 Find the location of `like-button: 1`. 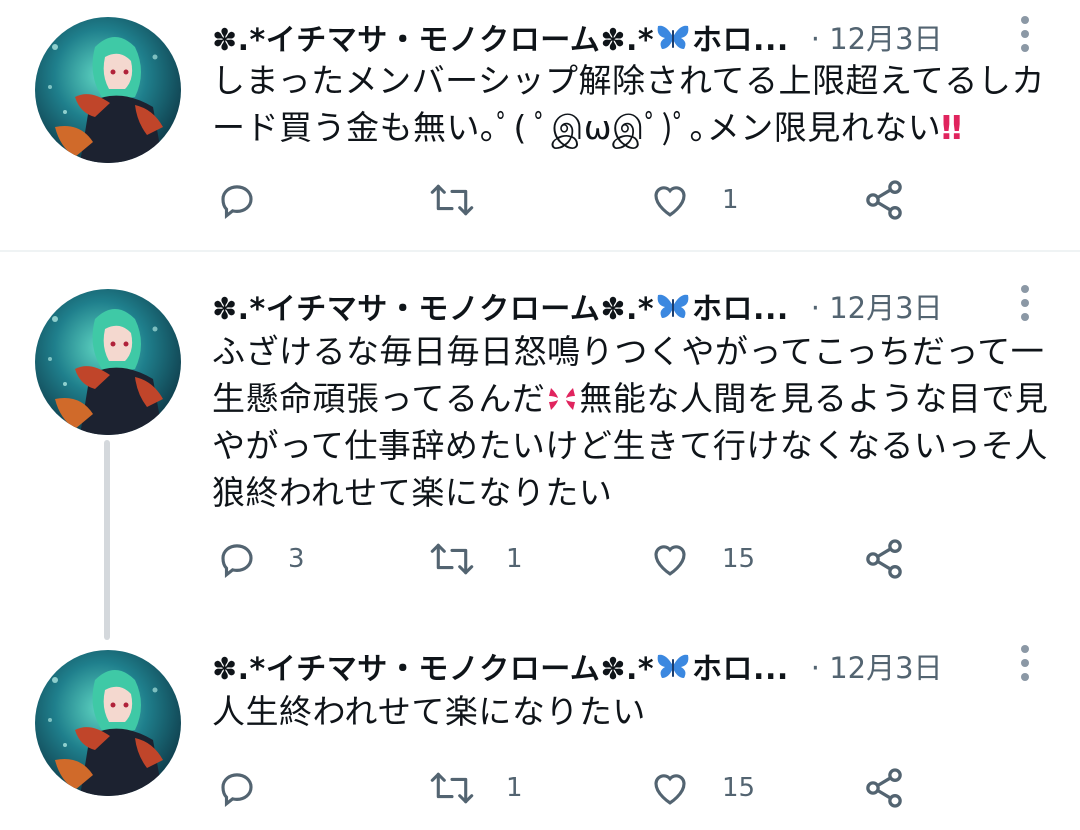

like-button: 1 is located at coordinates (693, 200).